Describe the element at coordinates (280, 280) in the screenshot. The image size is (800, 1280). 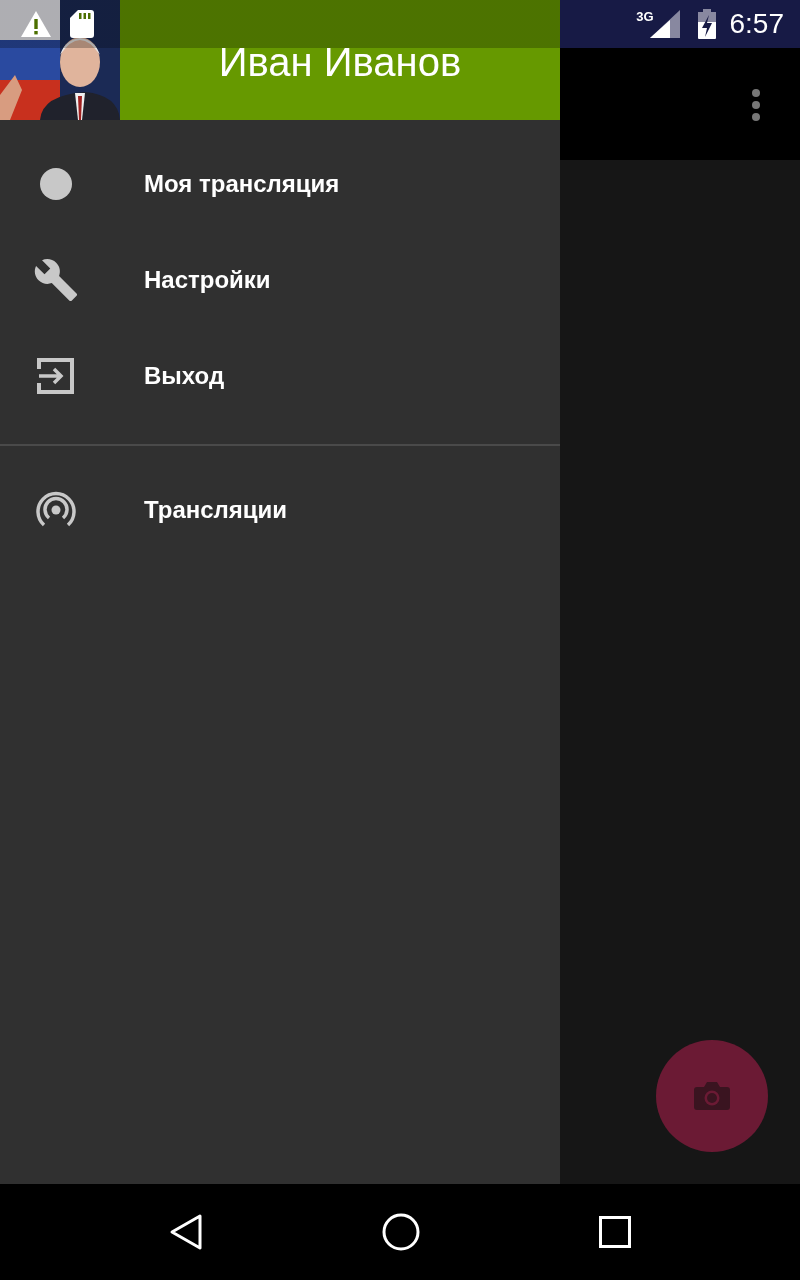
I see `menu-item: Настройки` at that location.